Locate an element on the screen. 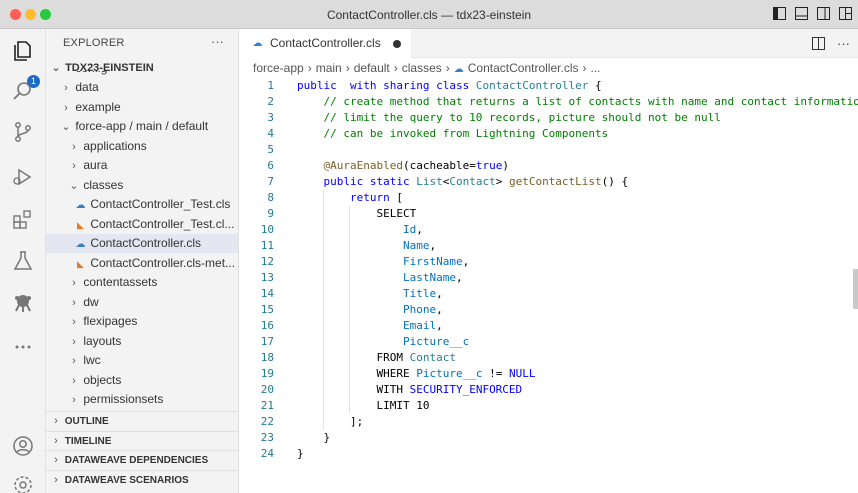  code-line: 20 WITH SECURITY_ENFORCED is located at coordinates (548, 390).